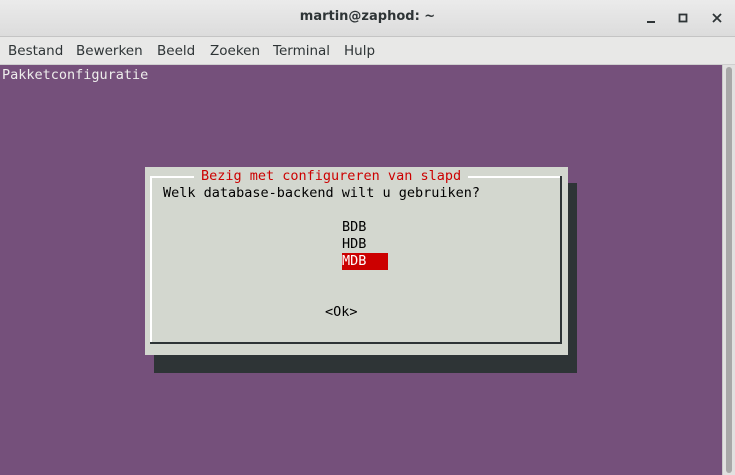 Image resolution: width=735 pixels, height=475 pixels. Describe the element at coordinates (354, 227) in the screenshot. I see `option-bdb: BDB` at that location.